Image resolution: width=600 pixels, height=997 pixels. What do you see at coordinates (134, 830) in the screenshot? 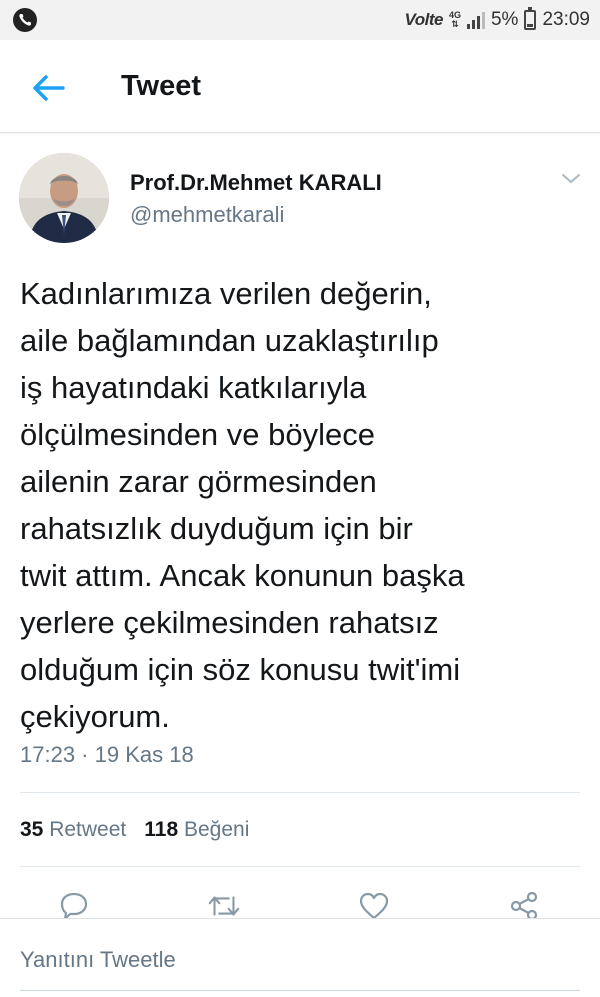
I see `tweet-stats: 35 Retweet 118 Beğeni` at bounding box center [134, 830].